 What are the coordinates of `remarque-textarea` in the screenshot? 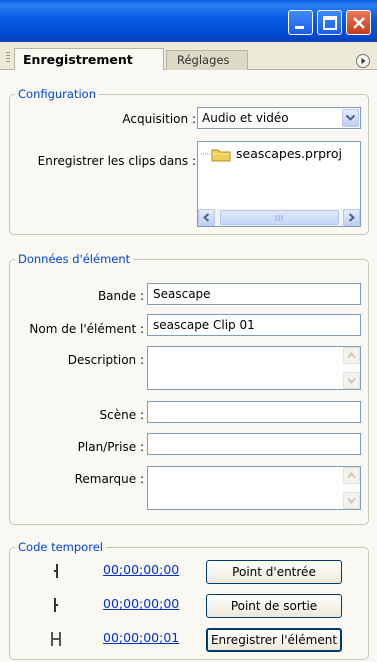 It's located at (254, 488).